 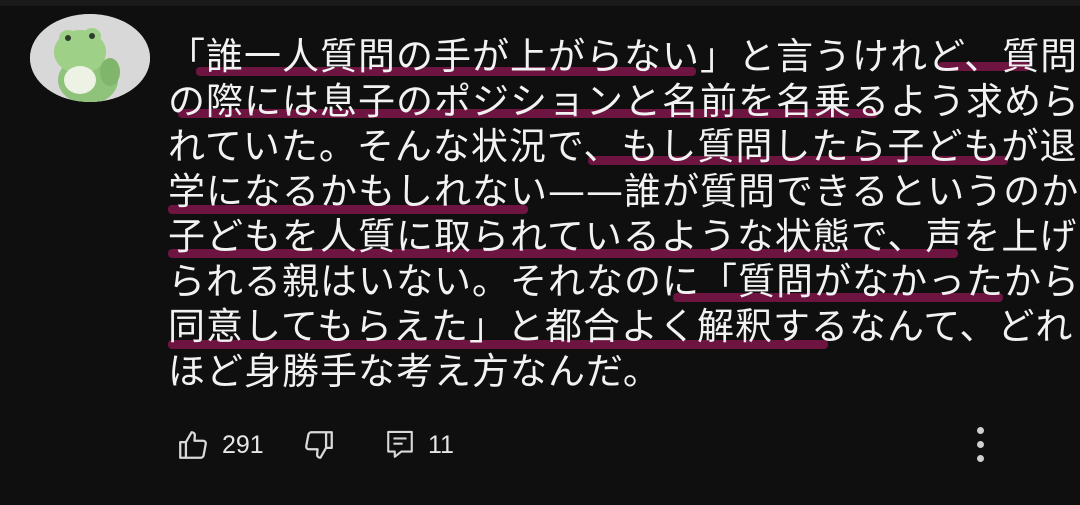 I want to click on like-button: 291, so click(x=220, y=445).